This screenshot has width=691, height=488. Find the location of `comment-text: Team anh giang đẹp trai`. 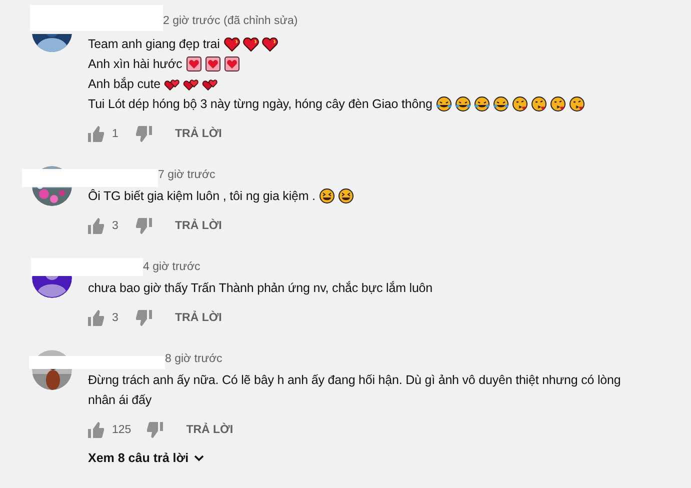

comment-text: Team anh giang đẹp trai is located at coordinates (154, 44).